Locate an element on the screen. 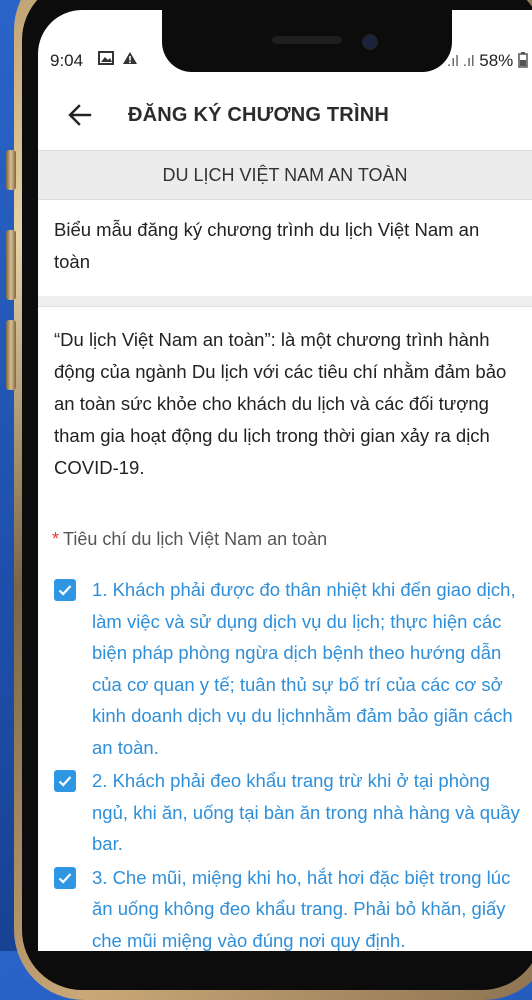 The height and width of the screenshot is (1000, 532). phone-side-button is located at coordinates (11, 170).